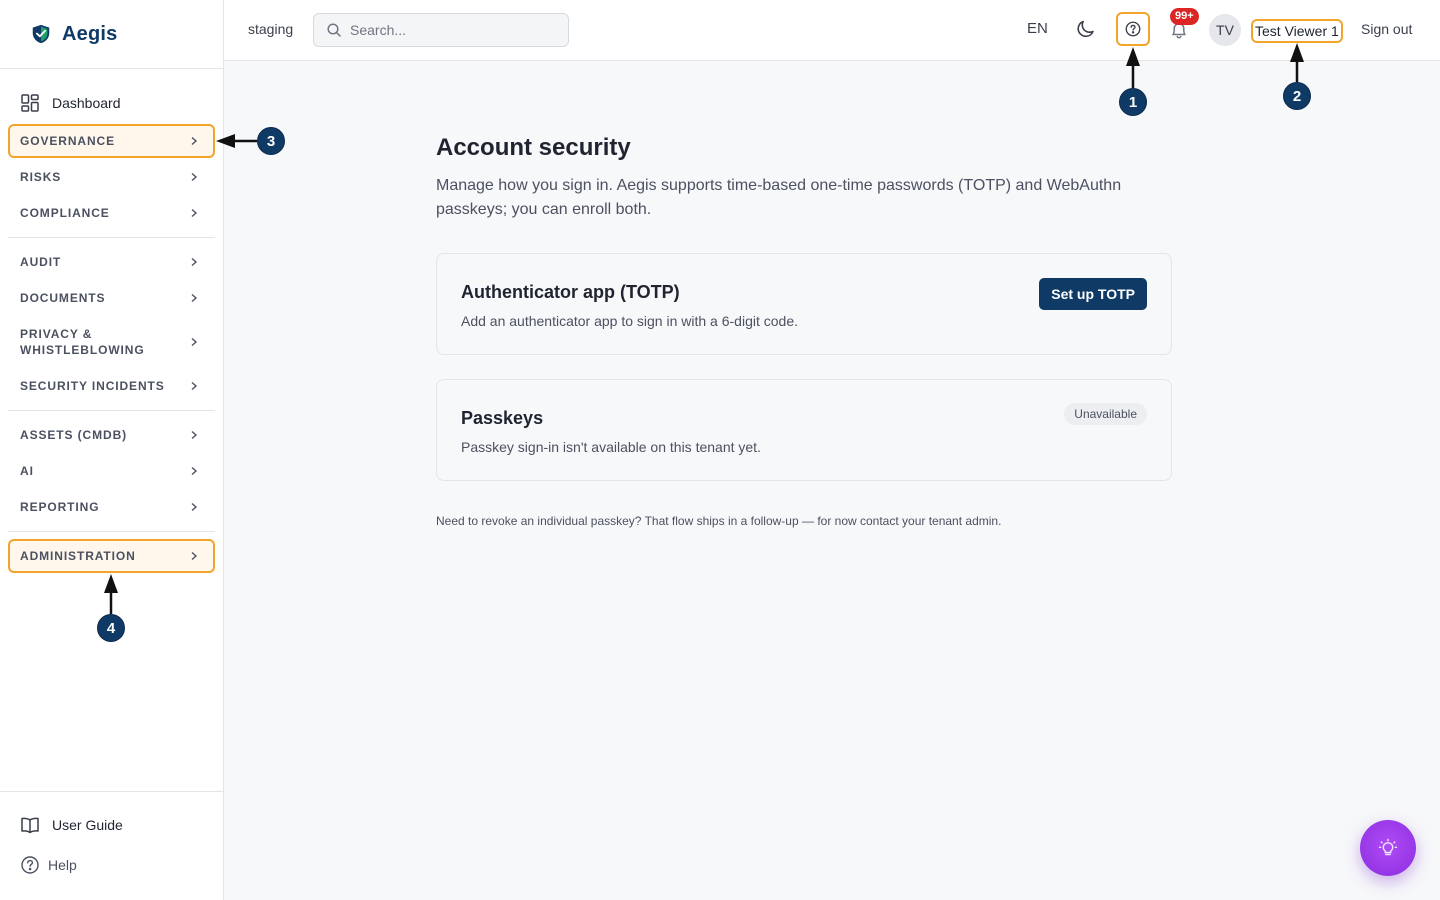  What do you see at coordinates (82, 342) in the screenshot?
I see `sidebar-item-label: PRIVACY & WHISTLEBLOWING` at bounding box center [82, 342].